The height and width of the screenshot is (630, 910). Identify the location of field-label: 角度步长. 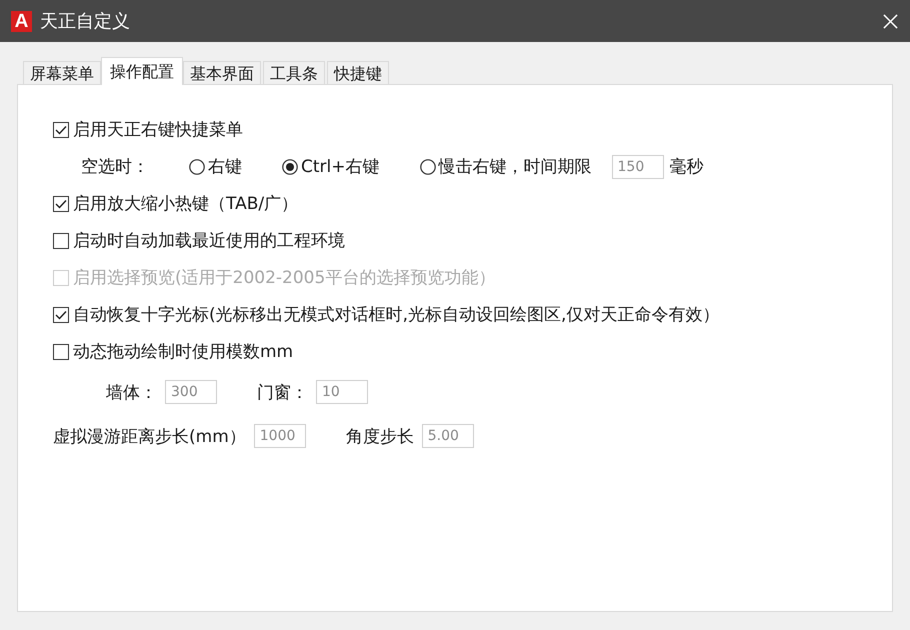
(380, 437).